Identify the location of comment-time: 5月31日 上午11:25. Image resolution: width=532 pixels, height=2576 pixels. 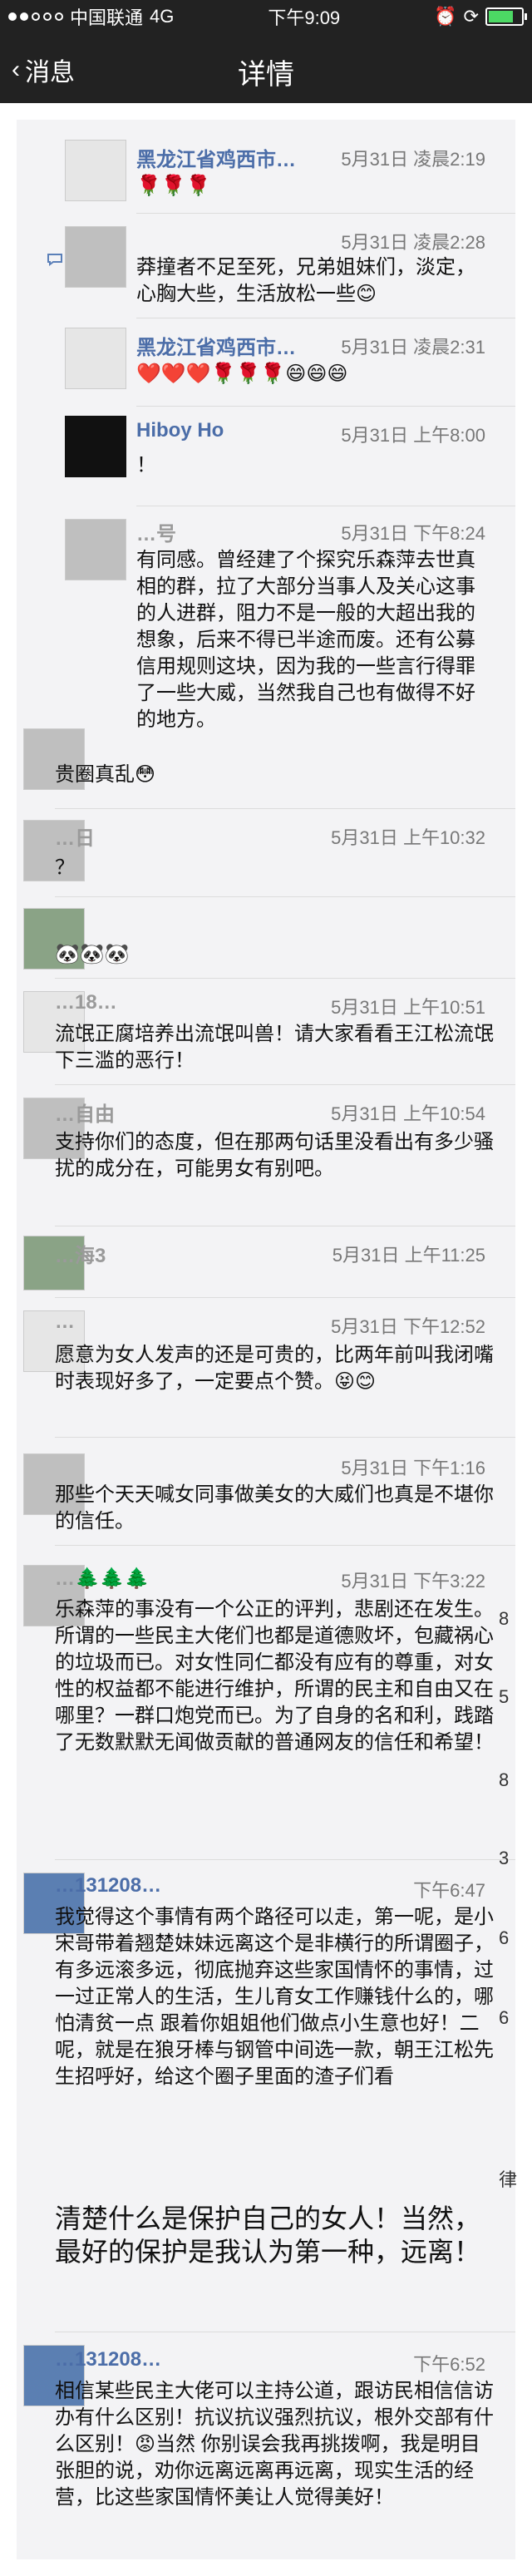
(408, 1255).